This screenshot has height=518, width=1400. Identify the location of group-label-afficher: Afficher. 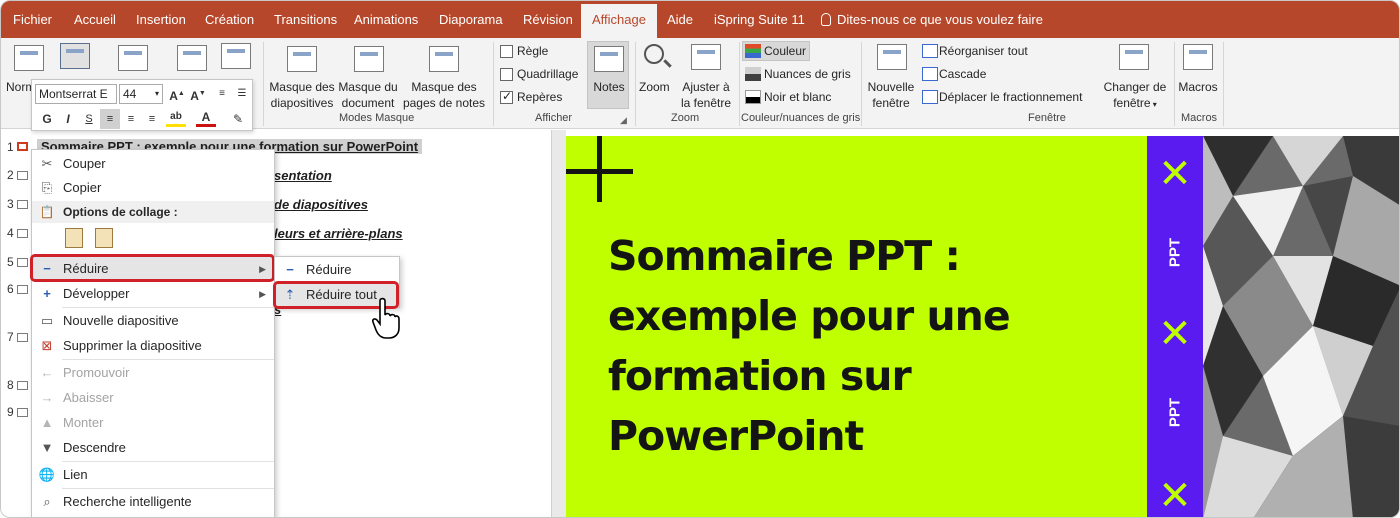
(554, 118).